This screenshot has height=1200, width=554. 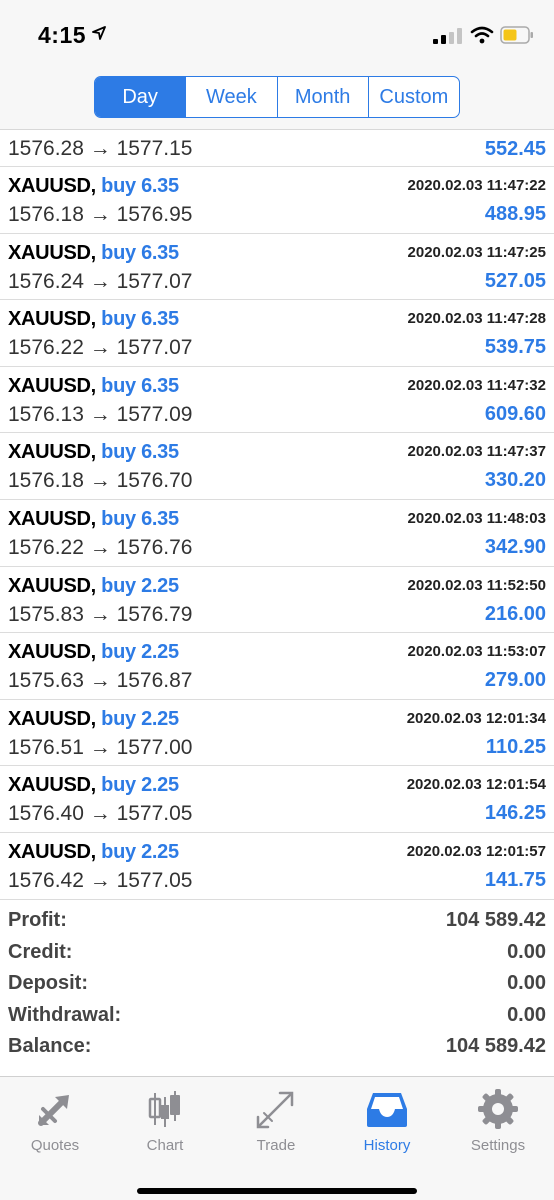 What do you see at coordinates (476, 319) in the screenshot?
I see `deal-time: 2020.02.03 11:47:28` at bounding box center [476, 319].